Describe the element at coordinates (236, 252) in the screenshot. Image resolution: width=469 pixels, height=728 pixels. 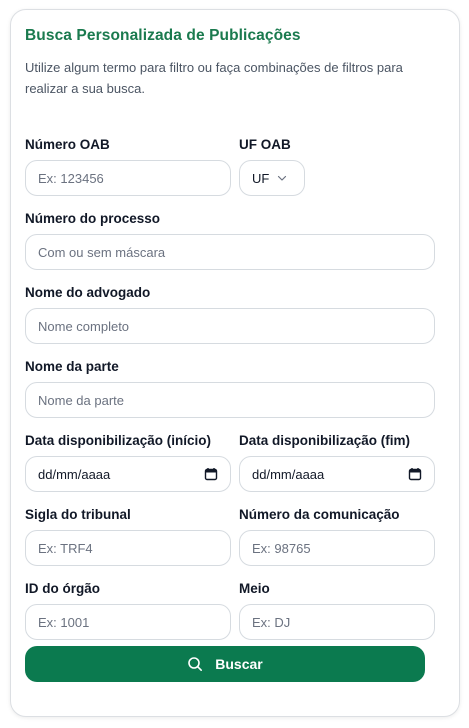
I see `process-number-input` at that location.